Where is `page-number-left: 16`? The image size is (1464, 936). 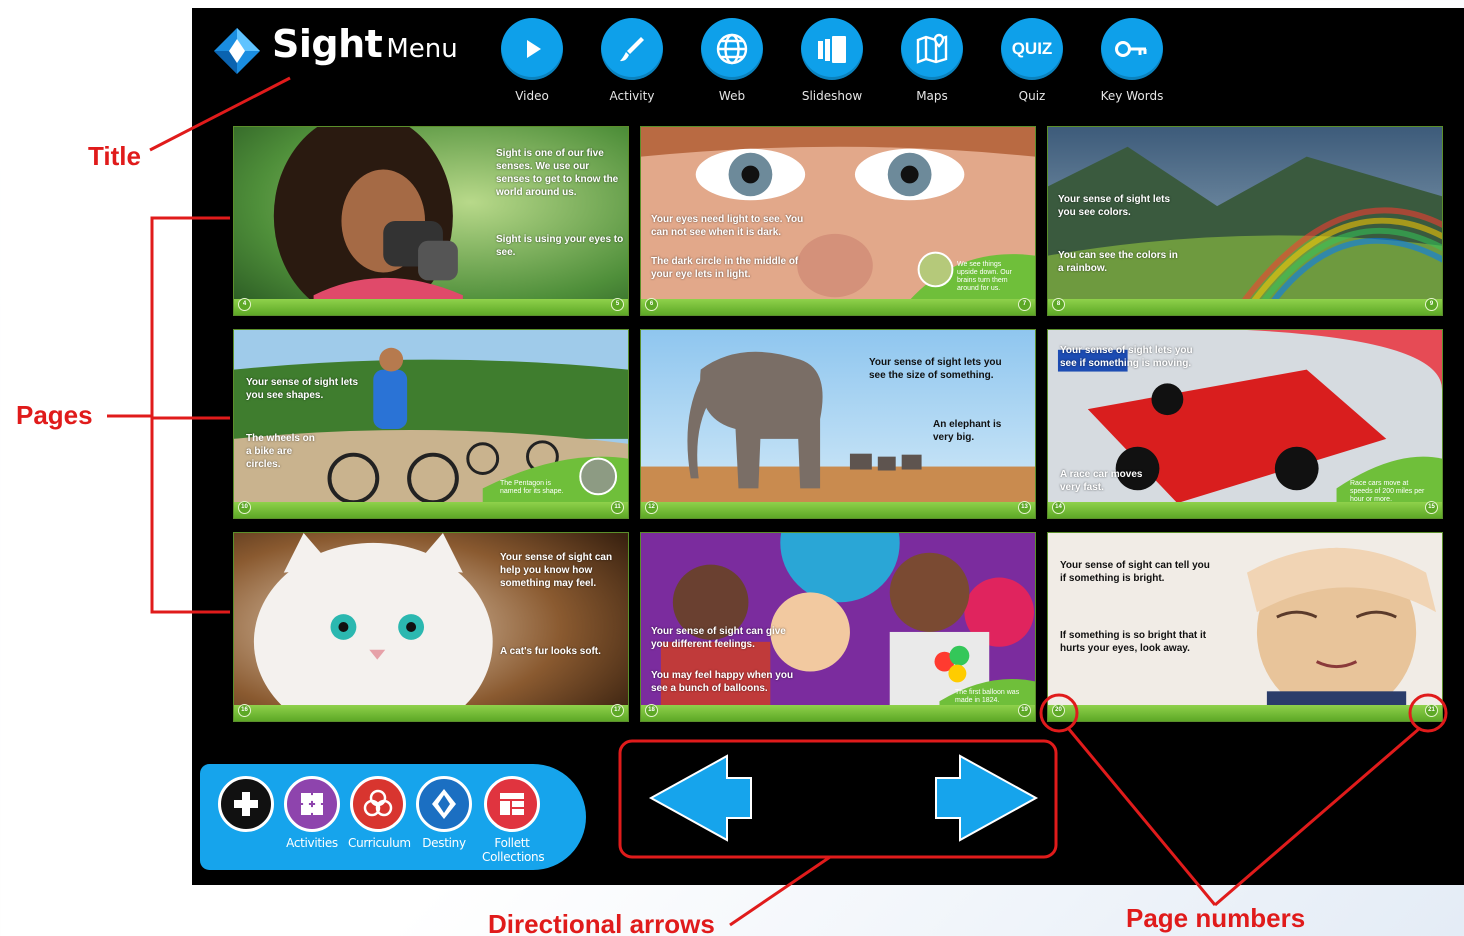 page-number-left: 16 is located at coordinates (244, 710).